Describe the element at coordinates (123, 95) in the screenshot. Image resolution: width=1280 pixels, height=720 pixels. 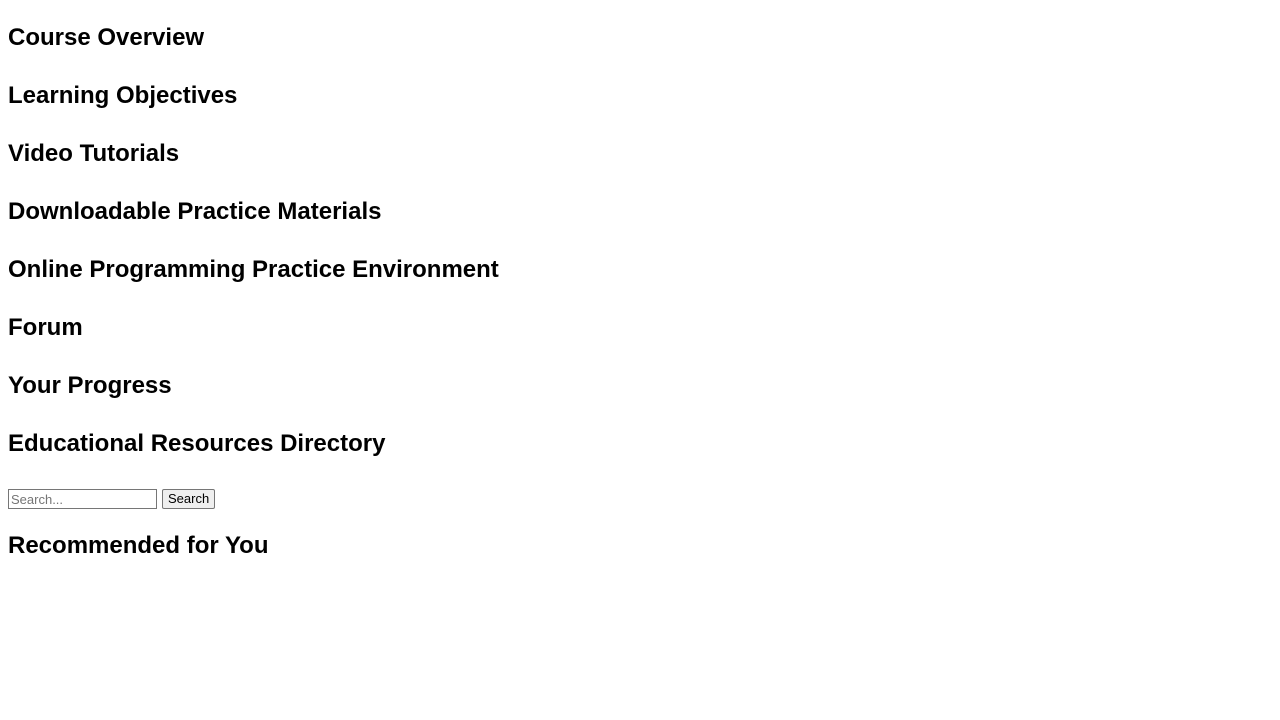
I see `learning-objectives-heading: Learning Objectives` at that location.